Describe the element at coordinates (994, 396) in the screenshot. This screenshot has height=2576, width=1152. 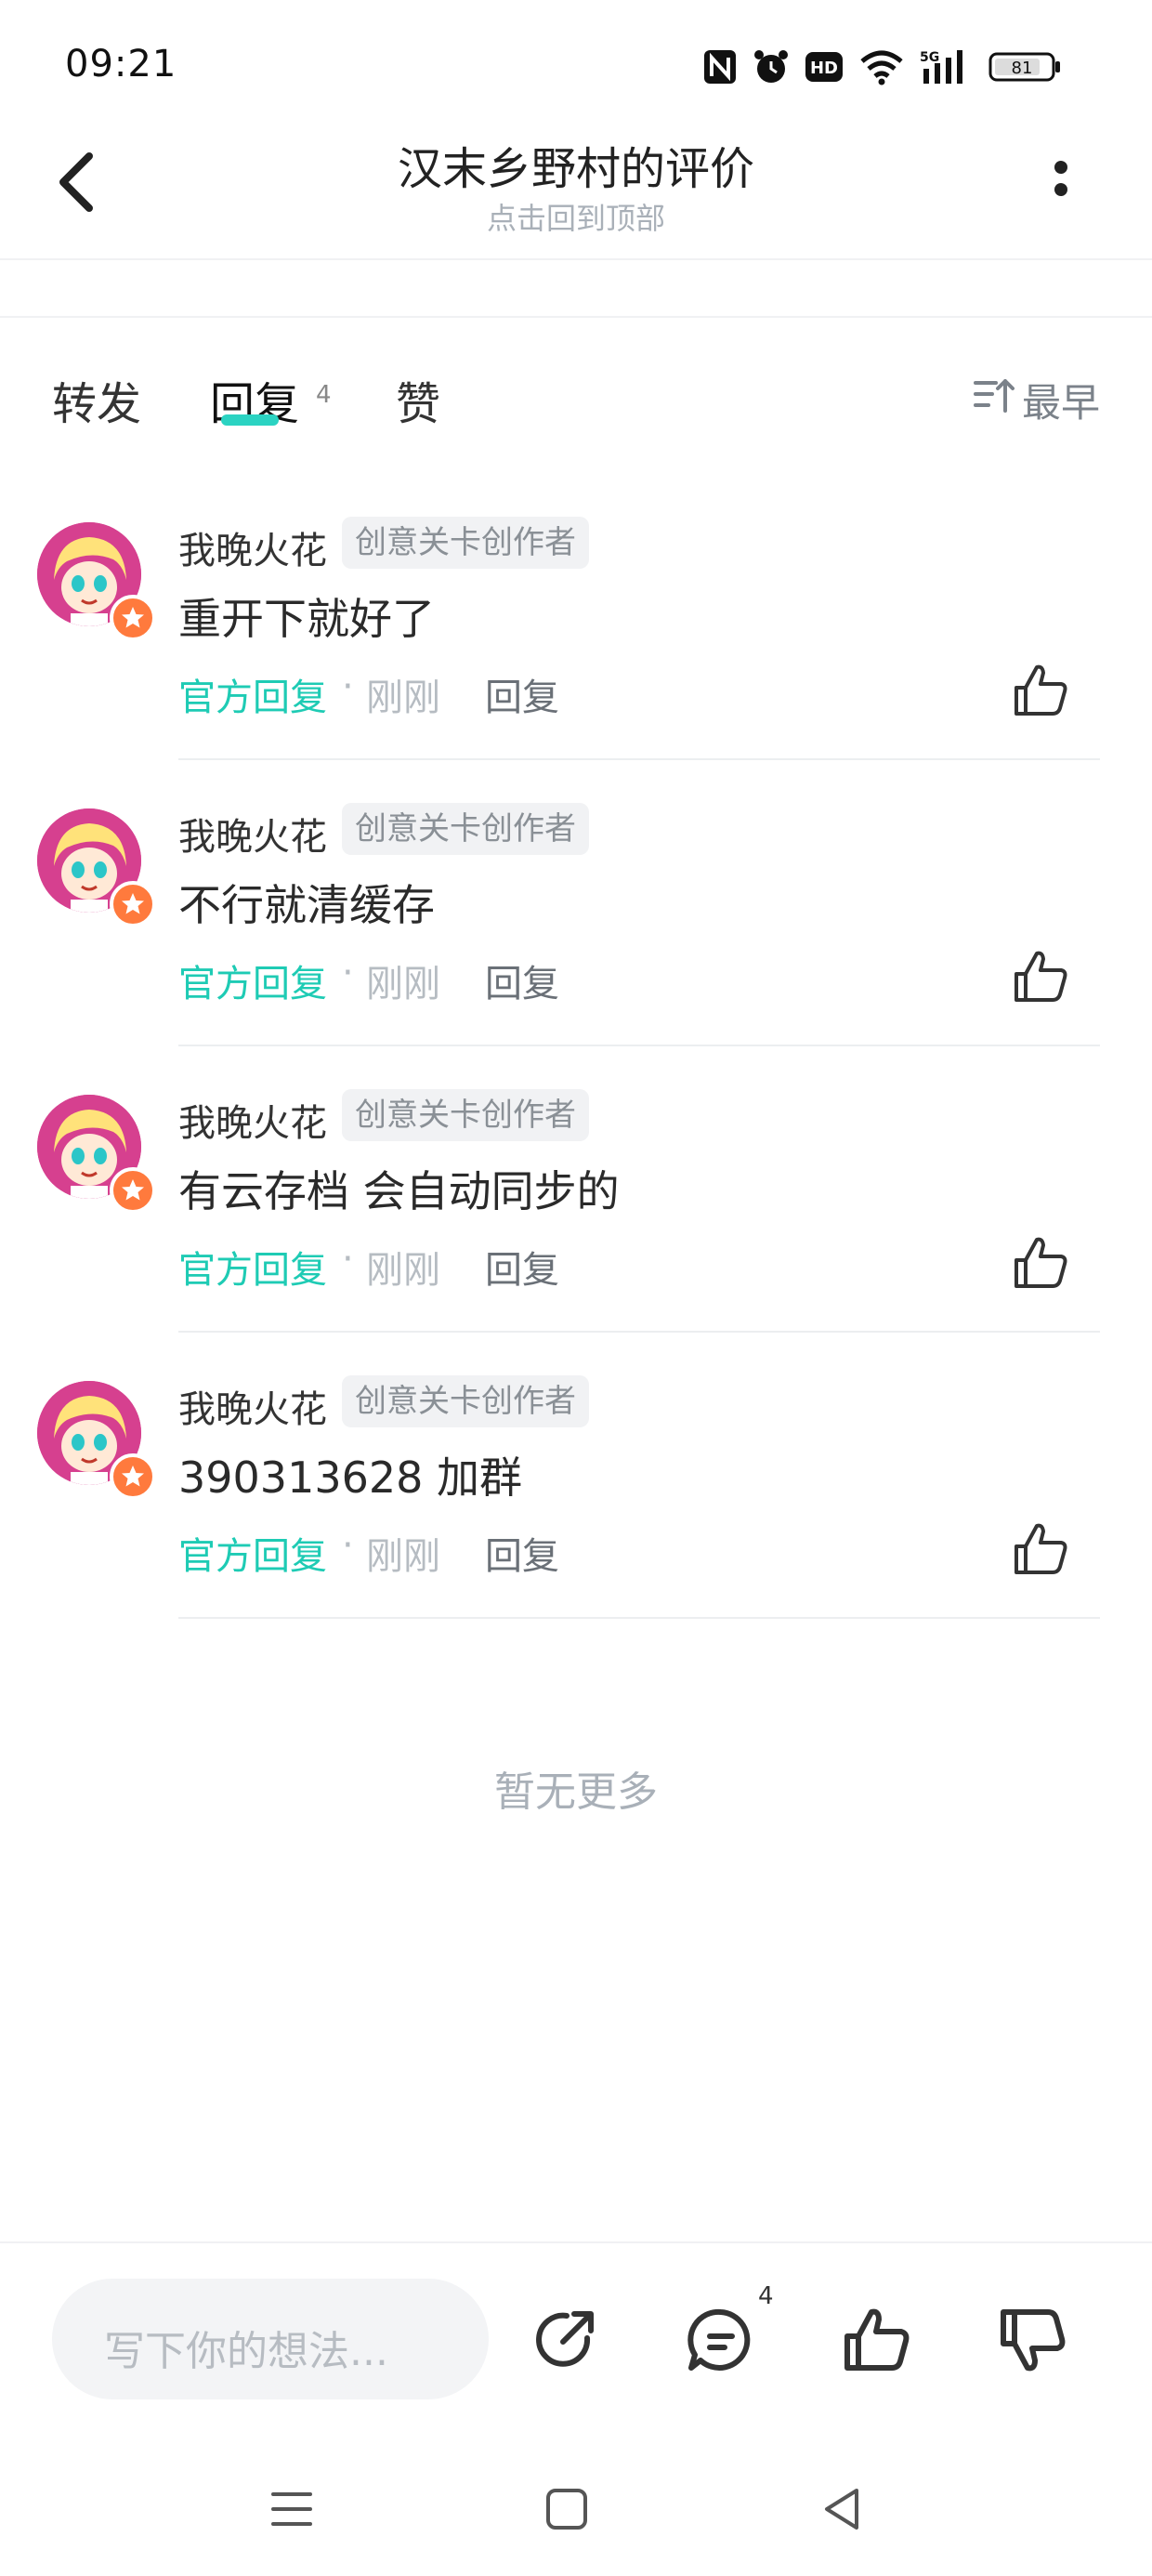
I see `sort-icon` at that location.